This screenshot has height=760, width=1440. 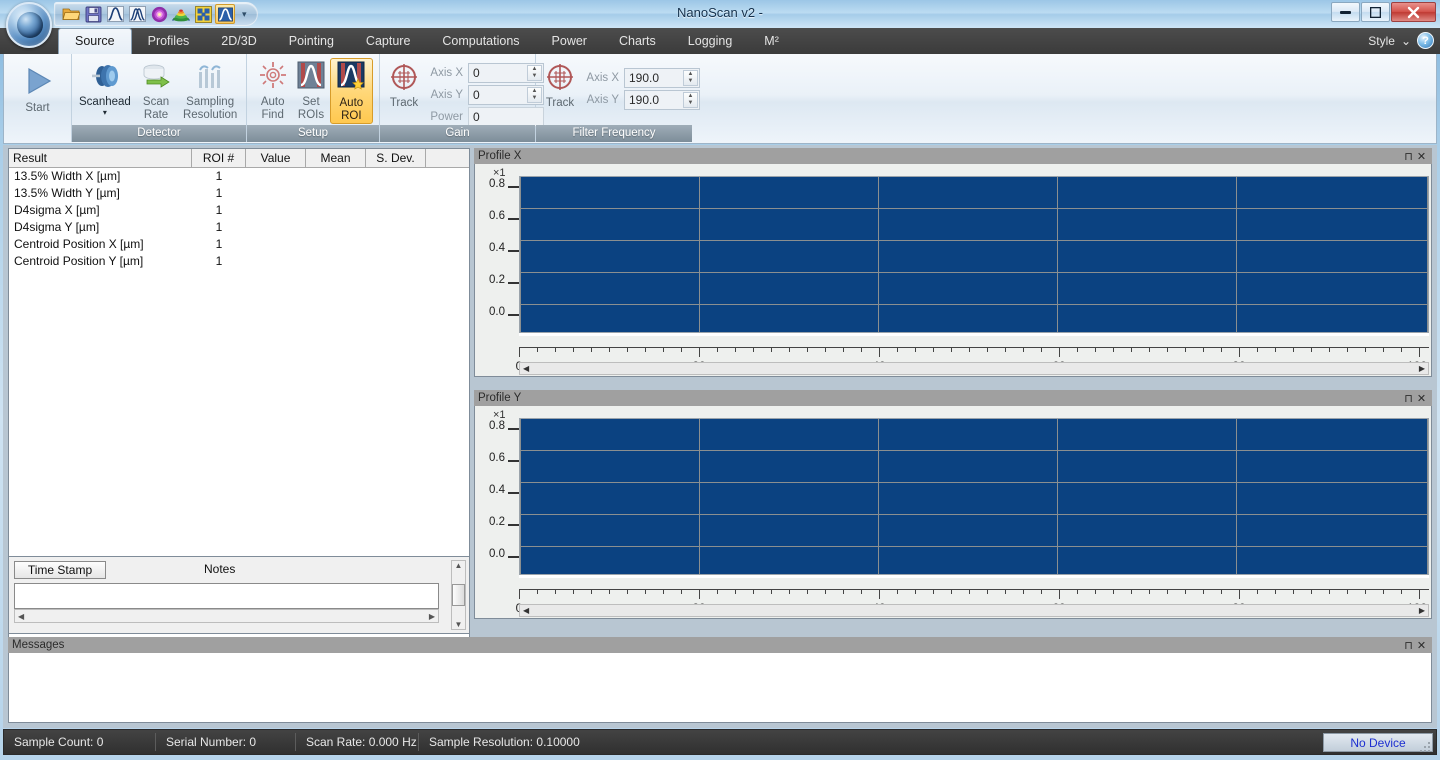 I want to click on scanhead-icon, so click(x=105, y=77).